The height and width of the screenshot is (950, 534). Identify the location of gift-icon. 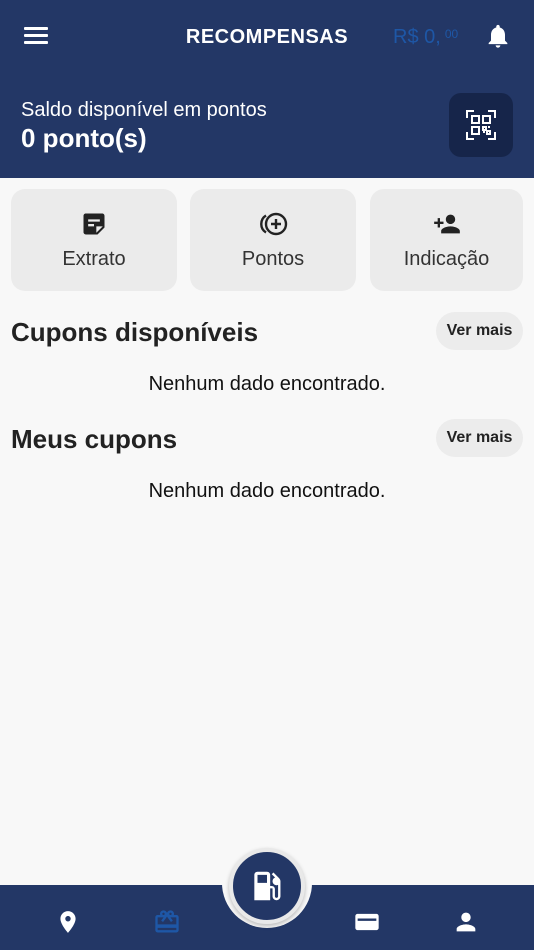
(167, 921).